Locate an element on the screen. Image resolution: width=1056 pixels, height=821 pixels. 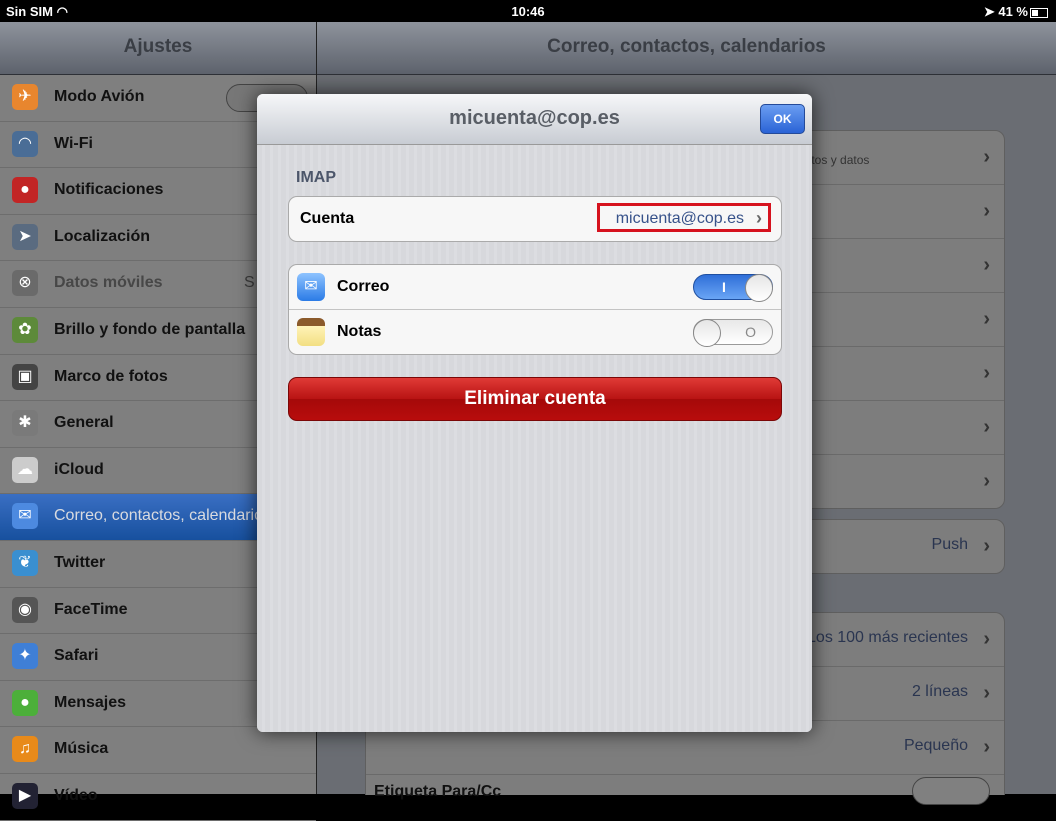
account-card: Cuenta micuenta@cop.es › is located at coordinates (535, 219).